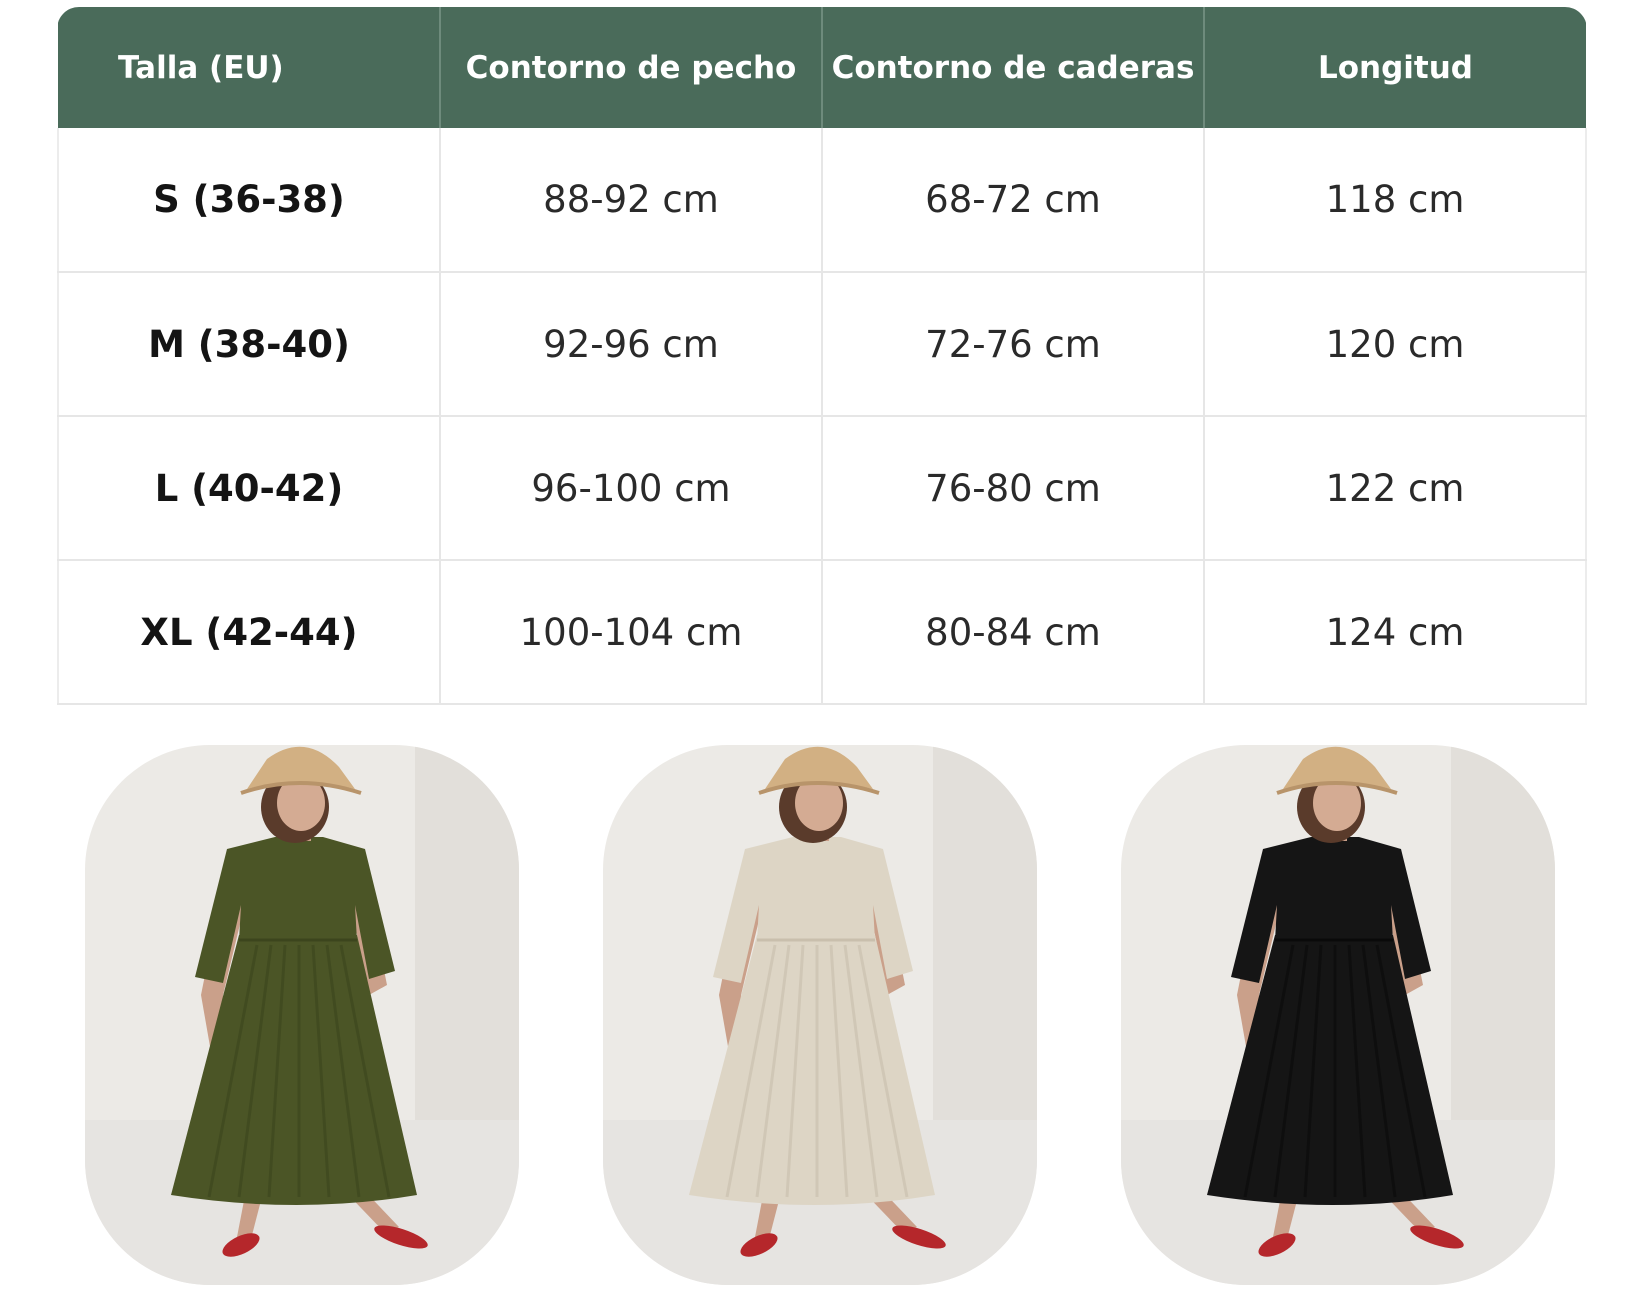 This screenshot has width=1634, height=1310. I want to click on table-row: XL (42-44) 100-104 cm 80-84 cm 124 cm, so click(822, 632).